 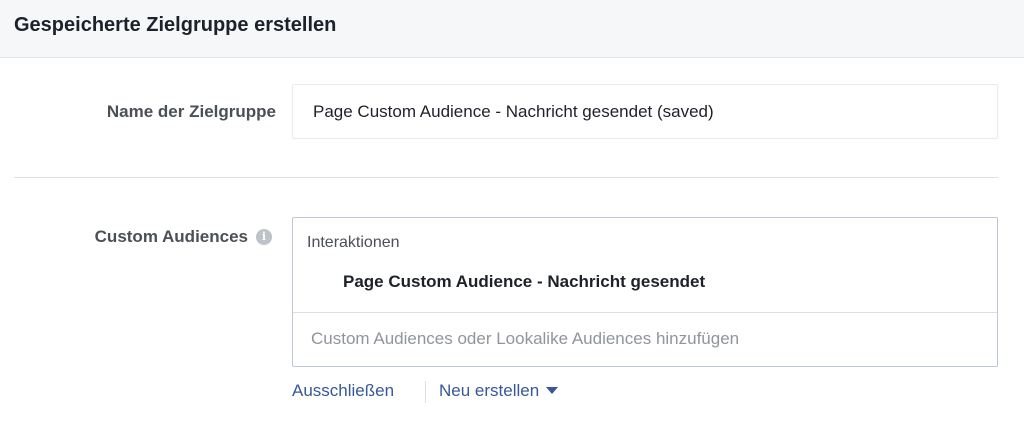 What do you see at coordinates (552, 391) in the screenshot?
I see `caret-down-icon` at bounding box center [552, 391].